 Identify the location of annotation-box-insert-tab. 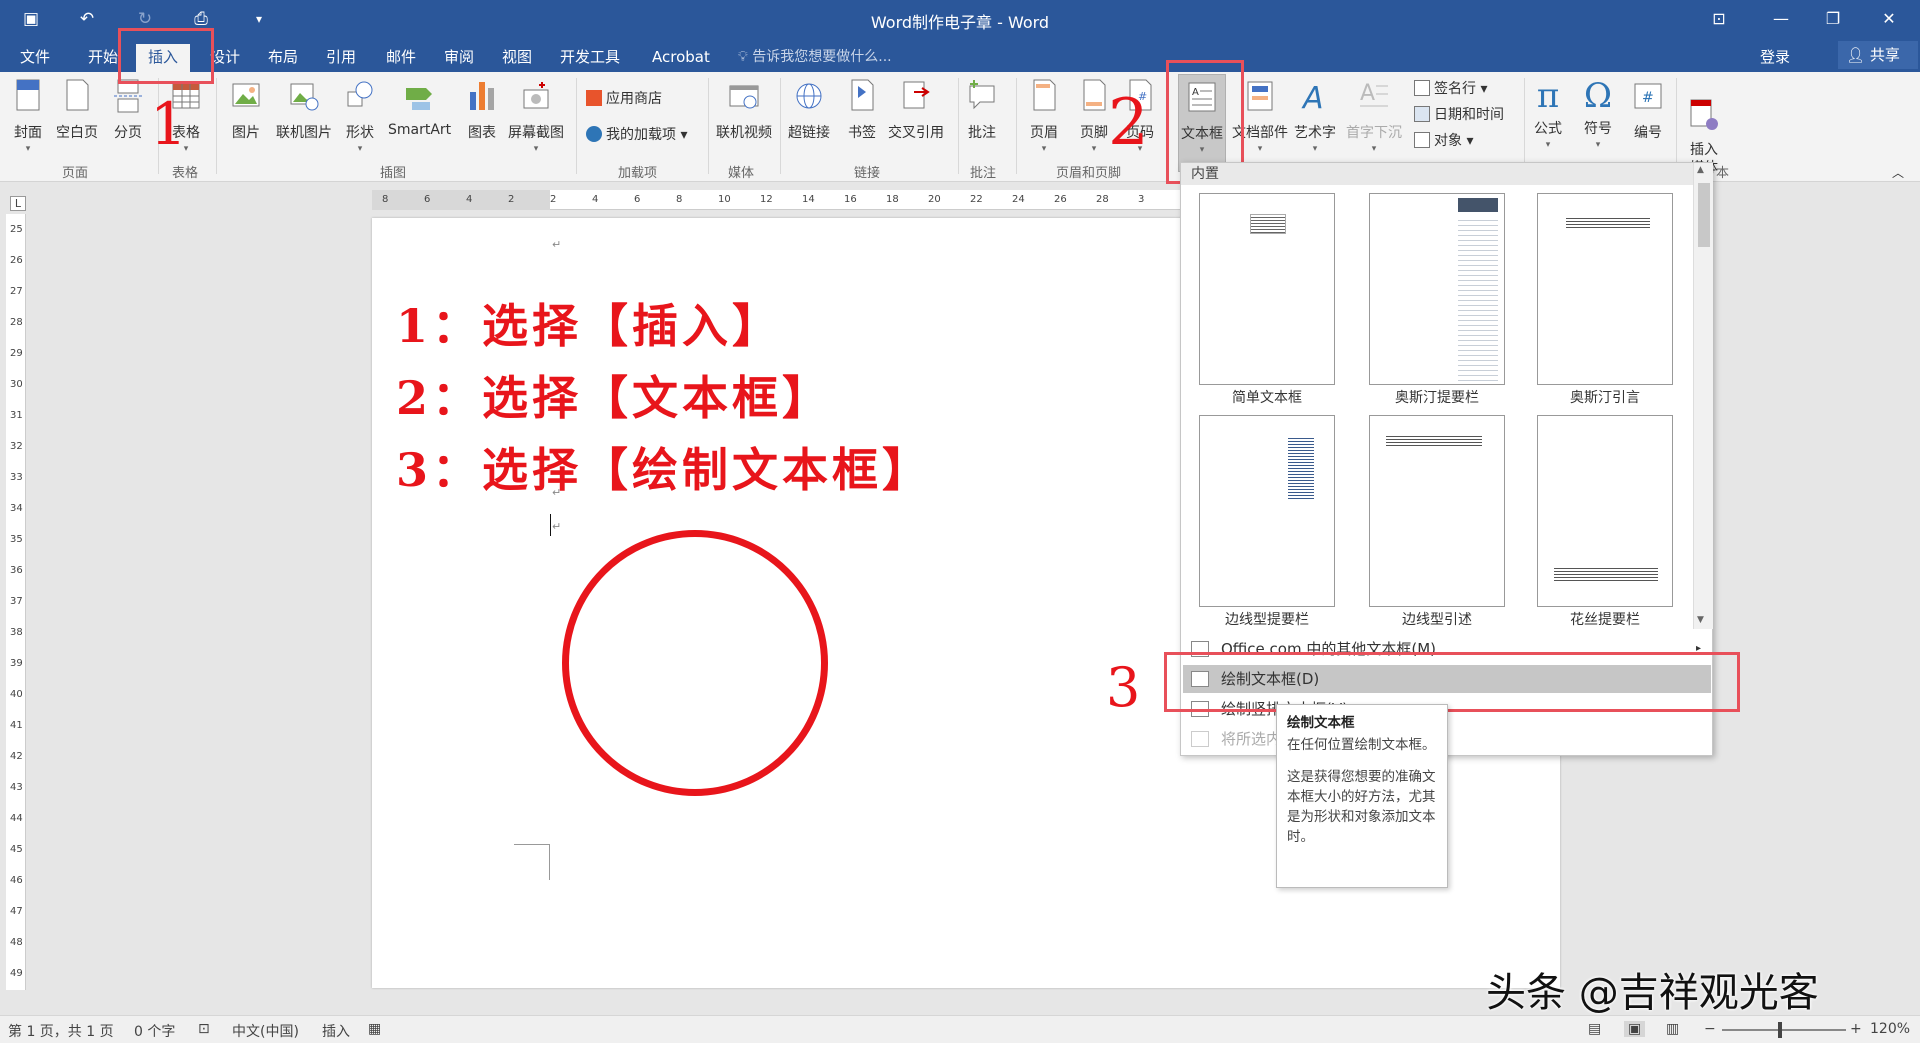
(166, 56).